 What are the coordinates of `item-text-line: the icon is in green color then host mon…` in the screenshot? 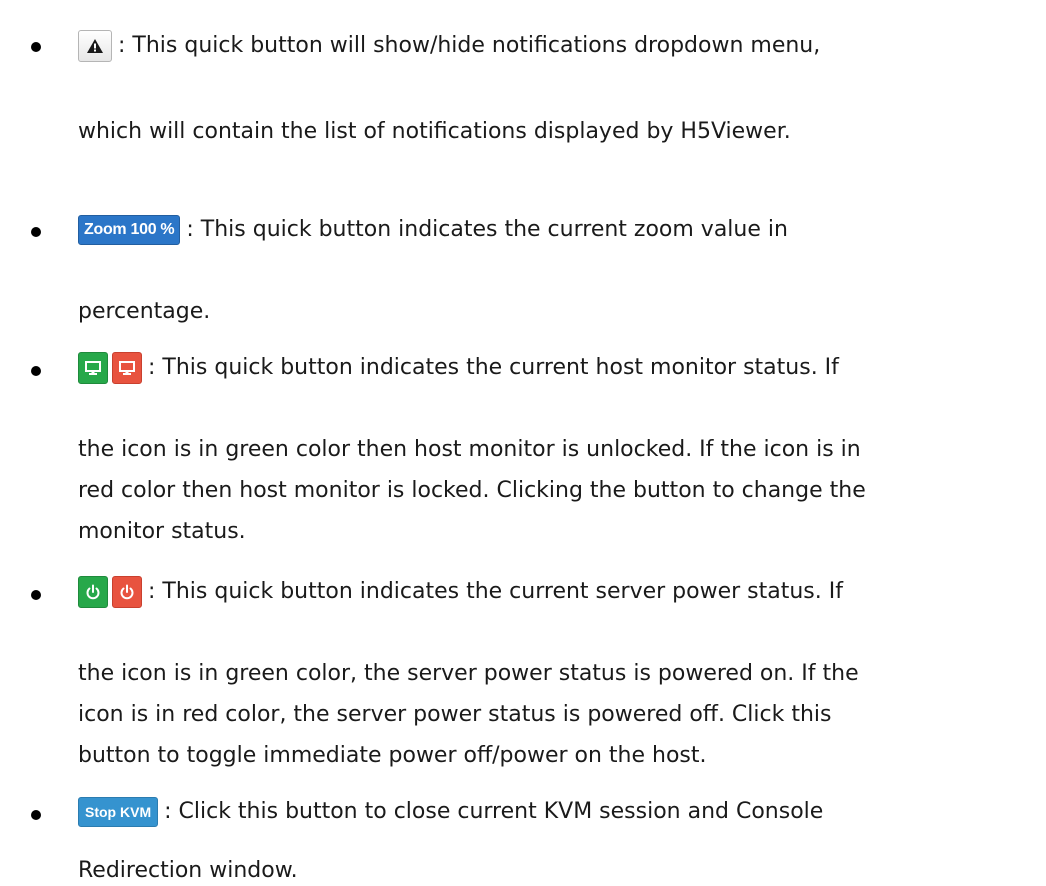 It's located at (469, 449).